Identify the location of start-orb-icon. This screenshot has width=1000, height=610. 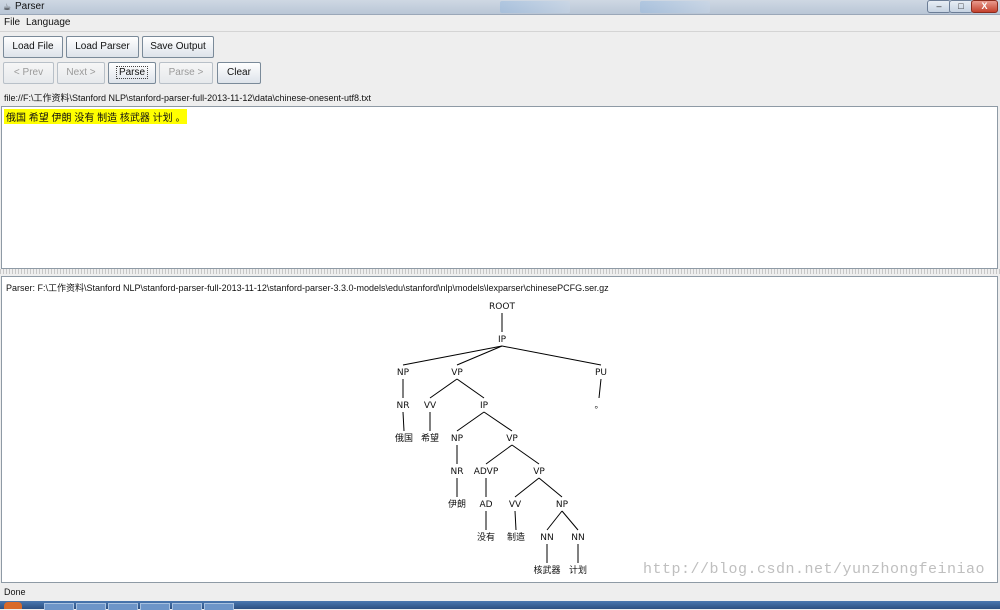
(13, 605).